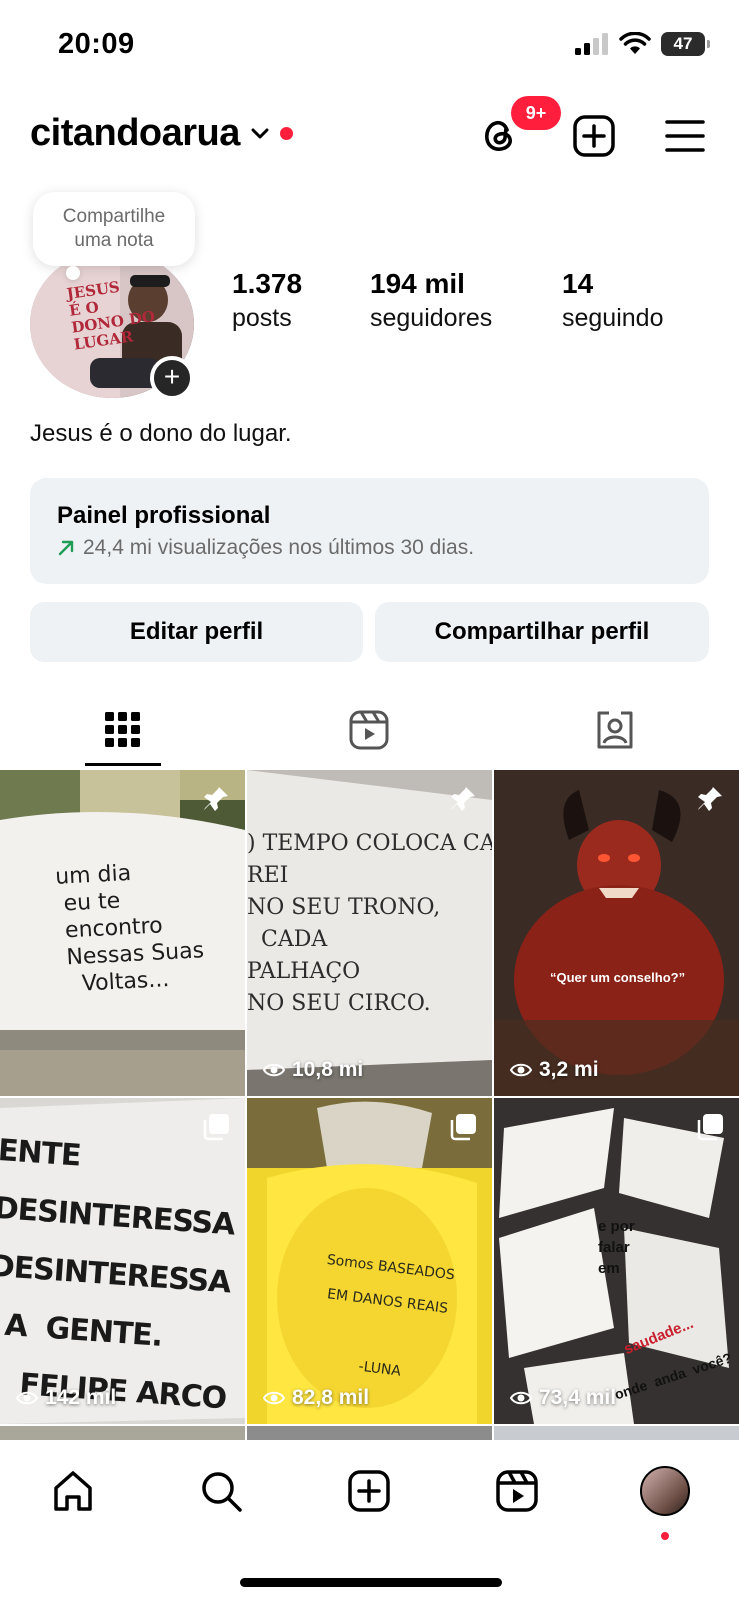  I want to click on profile-avatar-small, so click(665, 1491).